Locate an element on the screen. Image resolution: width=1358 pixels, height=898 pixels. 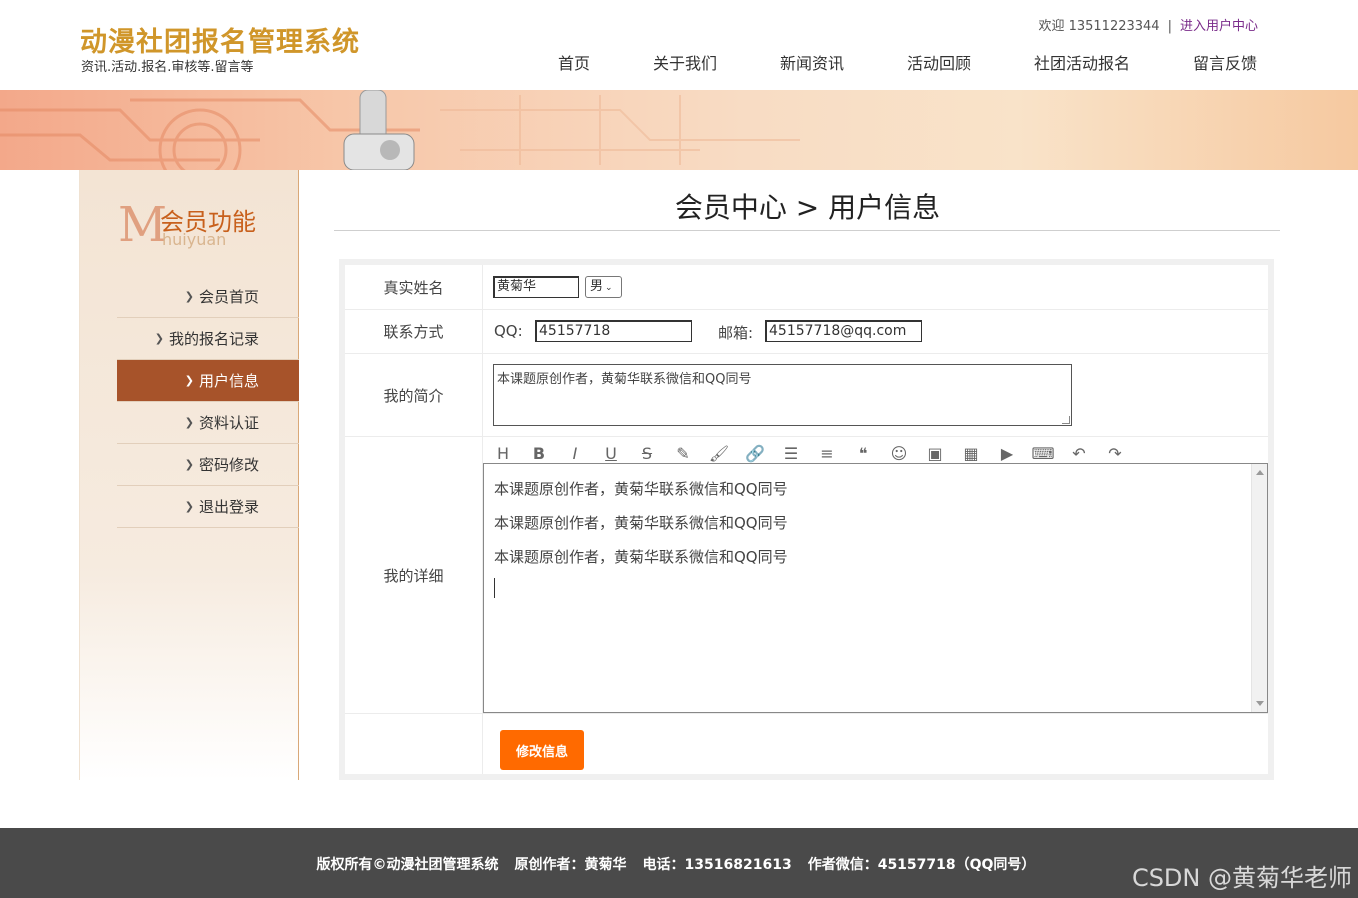
quote-icon: ❝ is located at coordinates (863, 454).